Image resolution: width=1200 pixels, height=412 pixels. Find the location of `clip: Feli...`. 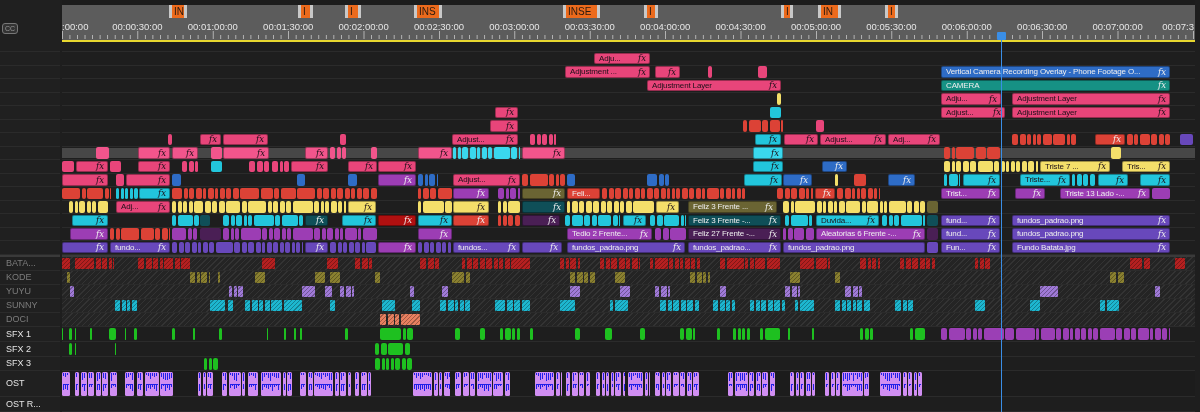

clip: Feli... is located at coordinates (583, 193).